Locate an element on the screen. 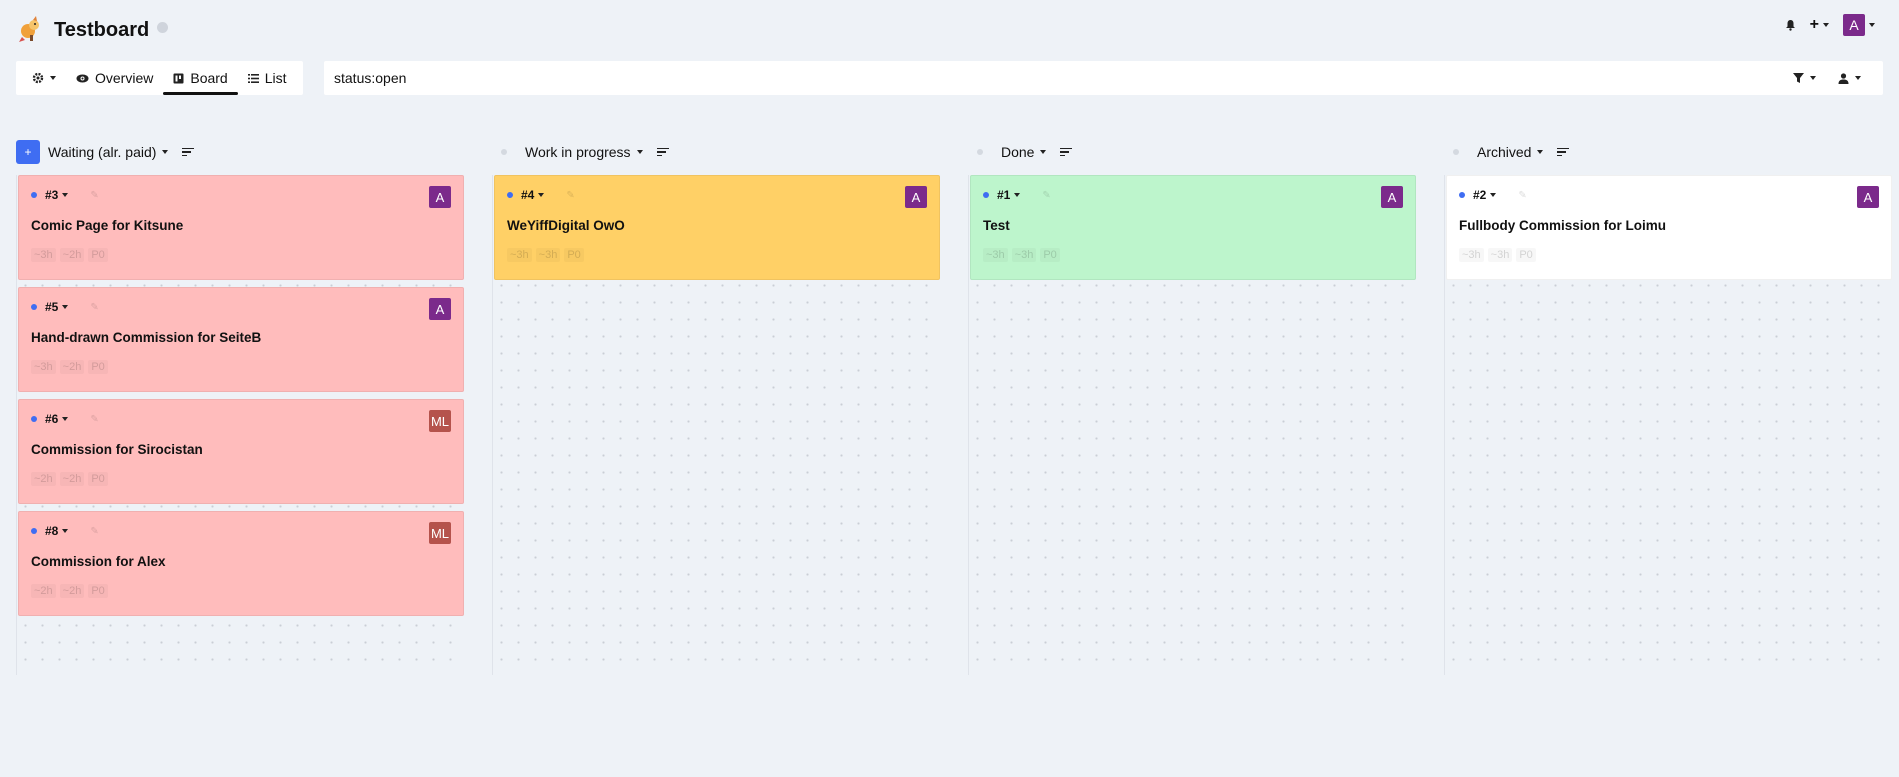 The image size is (1899, 777). column-header: Done is located at coordinates (1020, 152).